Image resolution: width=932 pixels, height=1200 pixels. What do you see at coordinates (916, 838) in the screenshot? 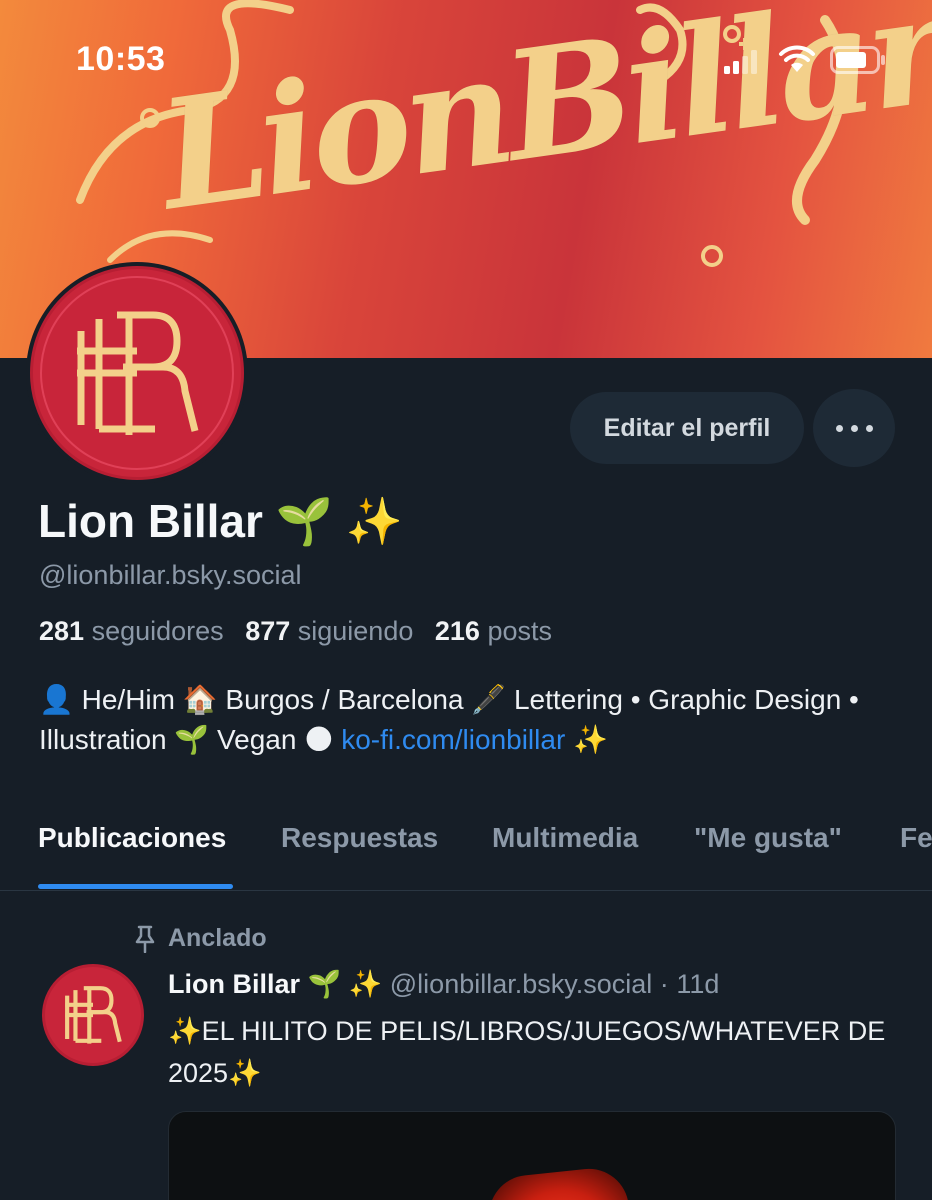
I see `tab-feeds: Fe` at bounding box center [916, 838].